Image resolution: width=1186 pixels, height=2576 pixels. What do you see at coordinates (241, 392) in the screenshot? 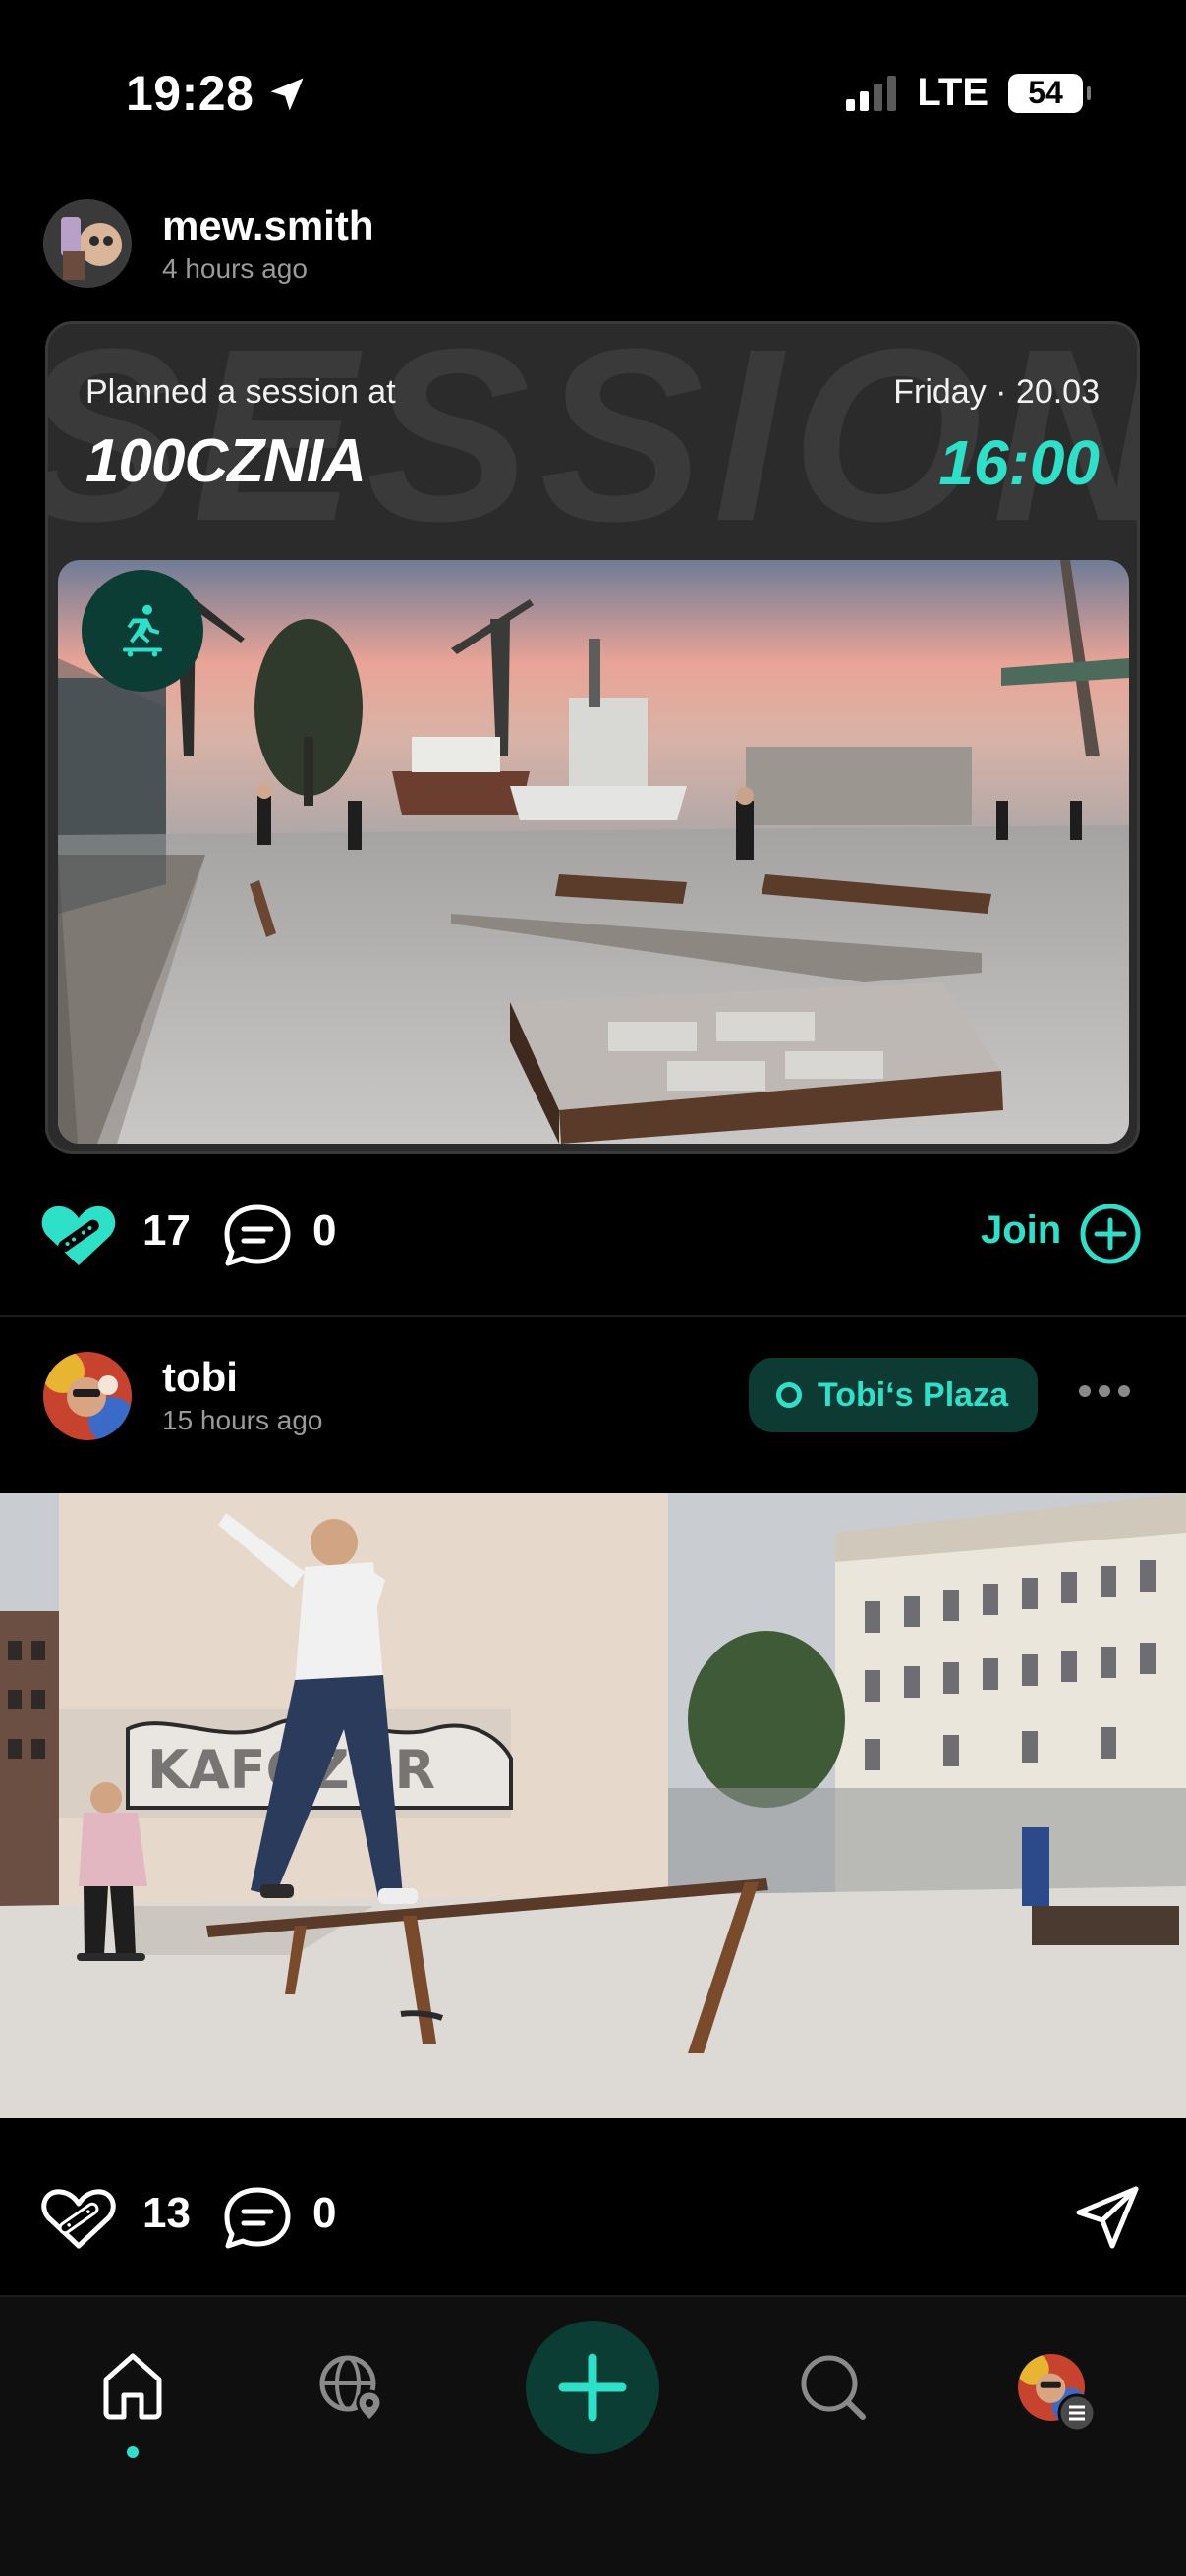
I see `planned-label: Planned a session at` at bounding box center [241, 392].